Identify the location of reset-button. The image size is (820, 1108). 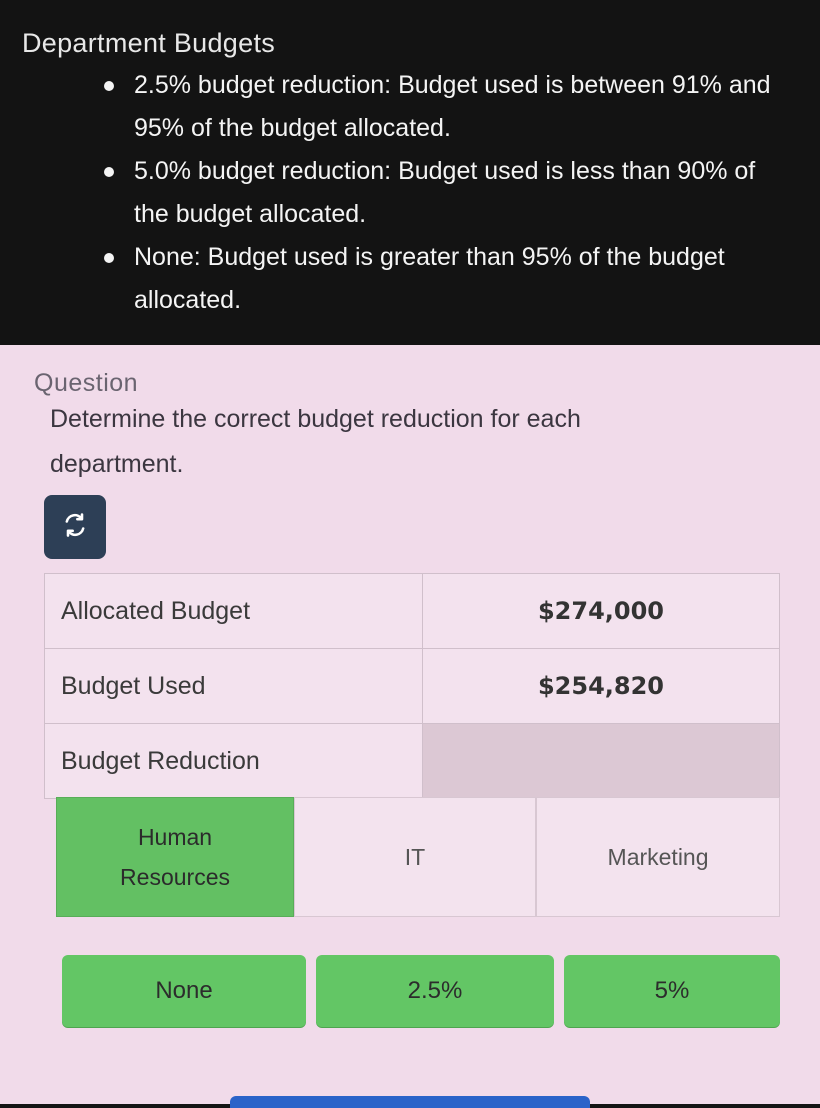
(75, 527).